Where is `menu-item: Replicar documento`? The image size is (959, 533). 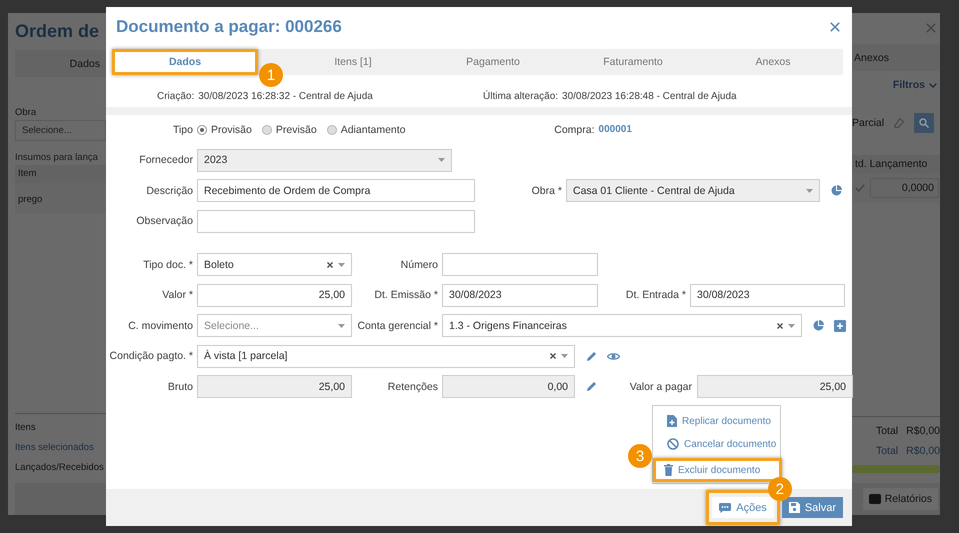
menu-item: Replicar documento is located at coordinates (716, 421).